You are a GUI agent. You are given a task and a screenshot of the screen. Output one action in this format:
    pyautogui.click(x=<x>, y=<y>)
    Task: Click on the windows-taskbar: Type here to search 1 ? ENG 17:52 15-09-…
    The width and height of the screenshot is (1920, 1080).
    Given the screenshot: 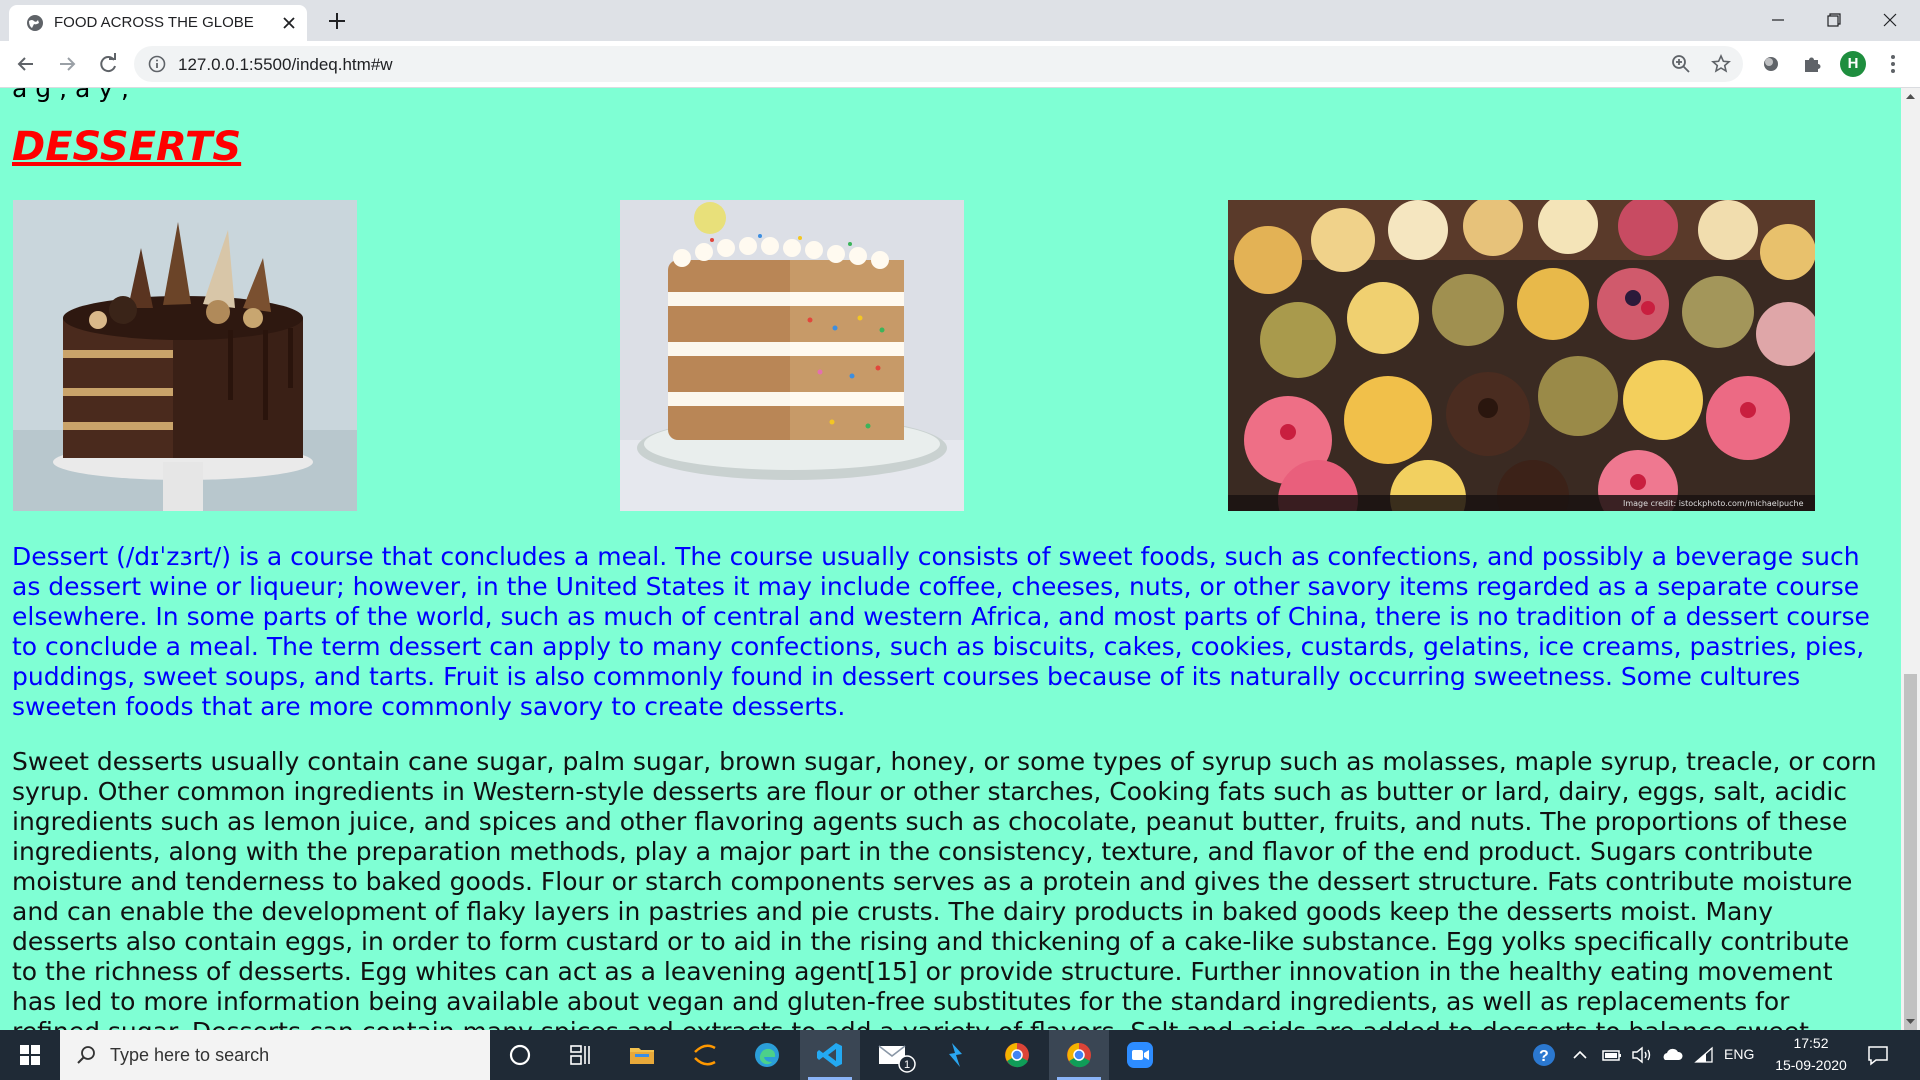 What is the action you would take?
    pyautogui.click(x=960, y=1055)
    